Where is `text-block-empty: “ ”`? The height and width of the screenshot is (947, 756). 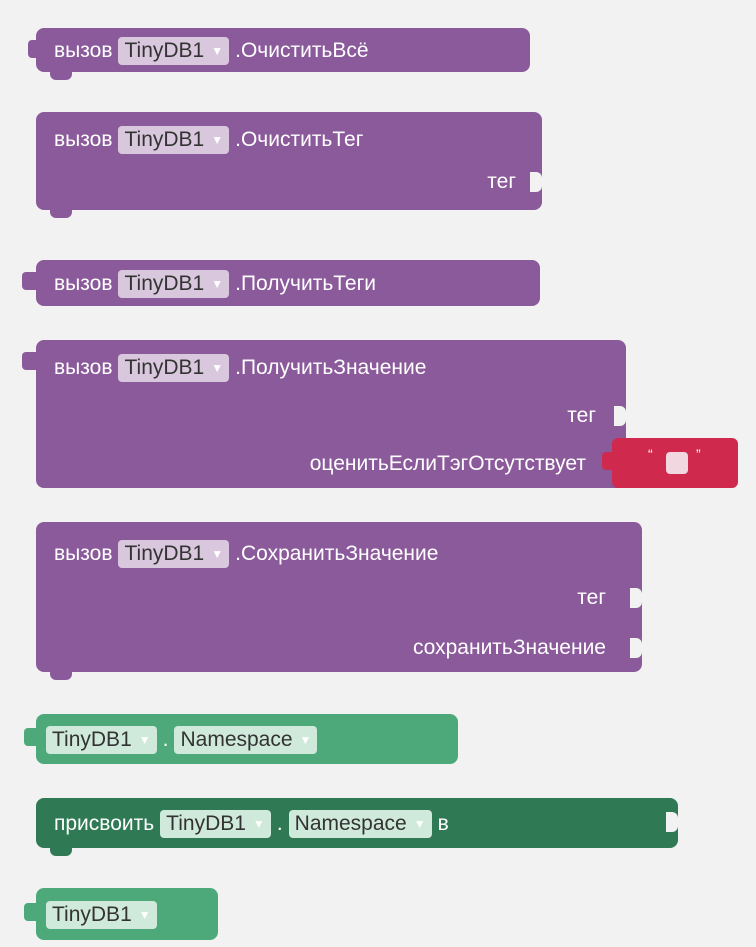
text-block-empty: “ ” is located at coordinates (670, 463).